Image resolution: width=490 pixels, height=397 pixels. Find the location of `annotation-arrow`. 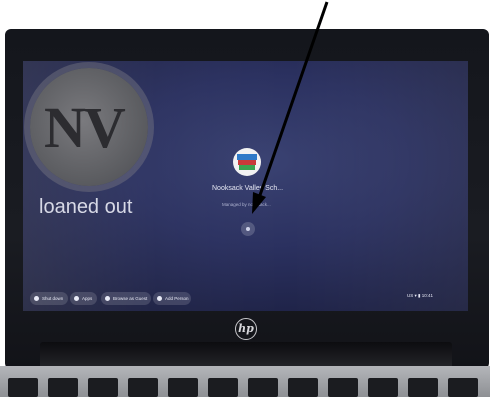

annotation-arrow is located at coordinates (290, 107).